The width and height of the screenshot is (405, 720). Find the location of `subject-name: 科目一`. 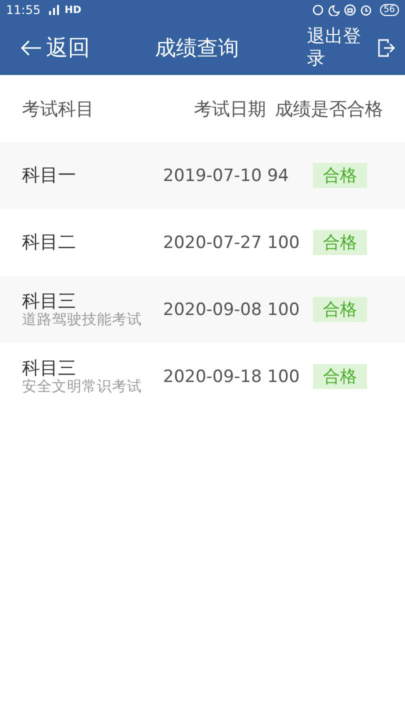

subject-name: 科目一 is located at coordinates (49, 176).